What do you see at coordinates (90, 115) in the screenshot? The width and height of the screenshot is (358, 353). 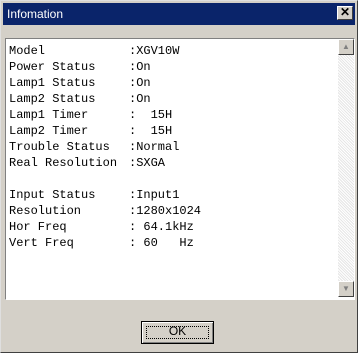 I see `info-line-lamp1-timer: Lamp1 Timer : 15H` at bounding box center [90, 115].